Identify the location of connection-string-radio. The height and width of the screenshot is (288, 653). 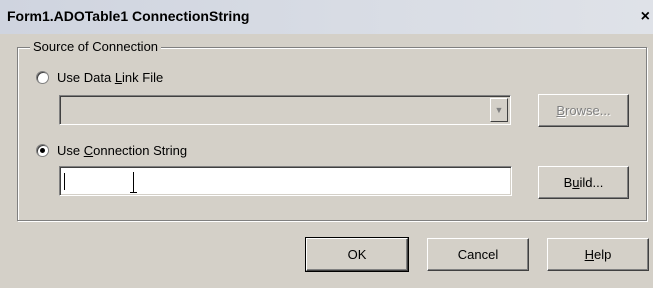
(42, 150).